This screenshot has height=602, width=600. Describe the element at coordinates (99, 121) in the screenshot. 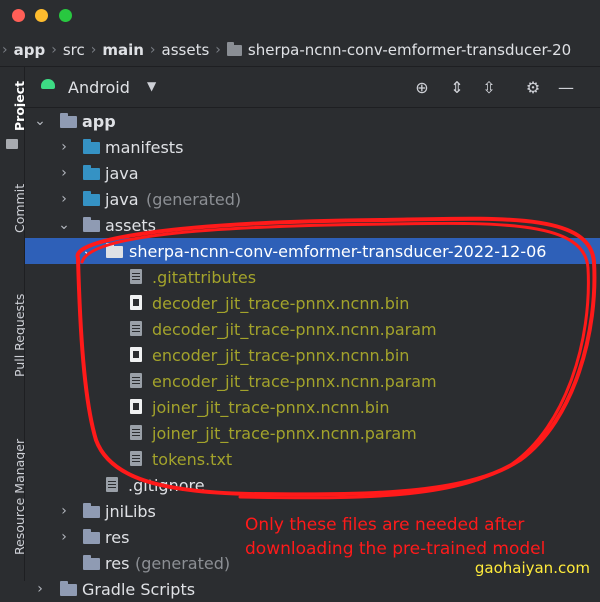

I see `tree-item-label: app` at that location.